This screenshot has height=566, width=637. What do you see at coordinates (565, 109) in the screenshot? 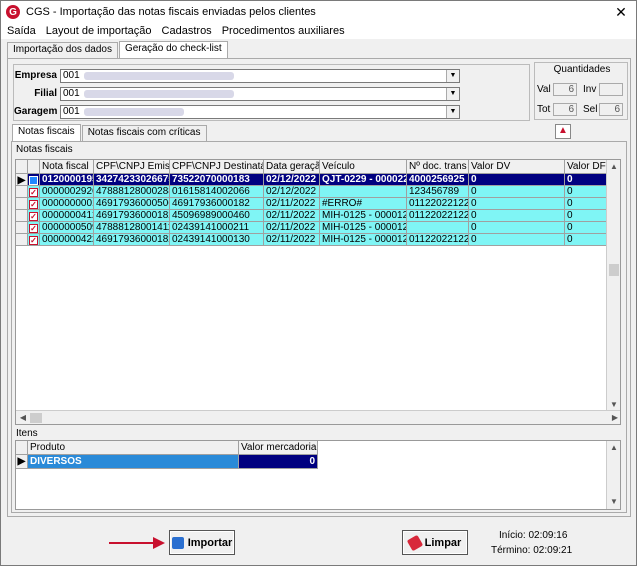
I see `qty-tot-value: 6` at bounding box center [565, 109].